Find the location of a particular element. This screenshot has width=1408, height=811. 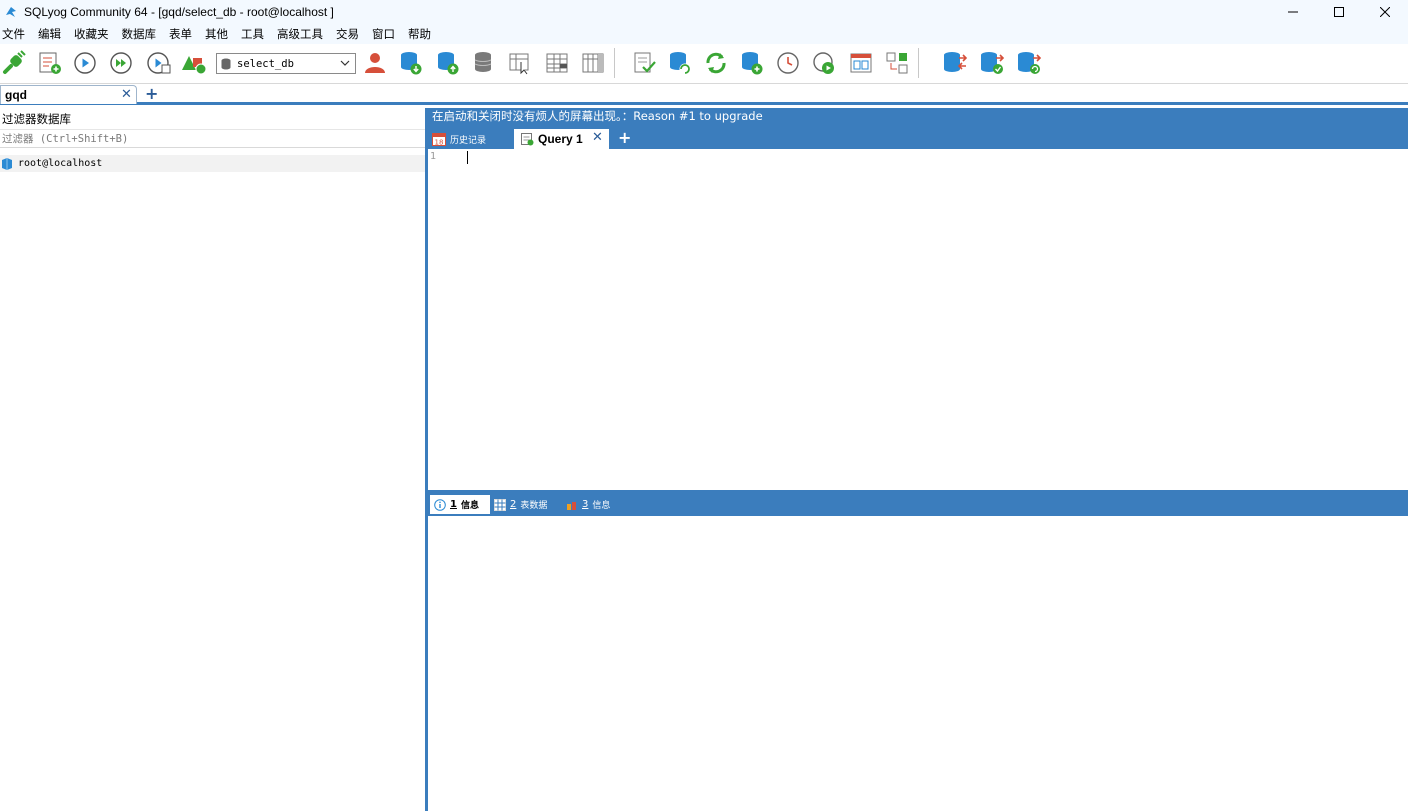

tab-history: 18 历史记录 is located at coordinates (459, 139).